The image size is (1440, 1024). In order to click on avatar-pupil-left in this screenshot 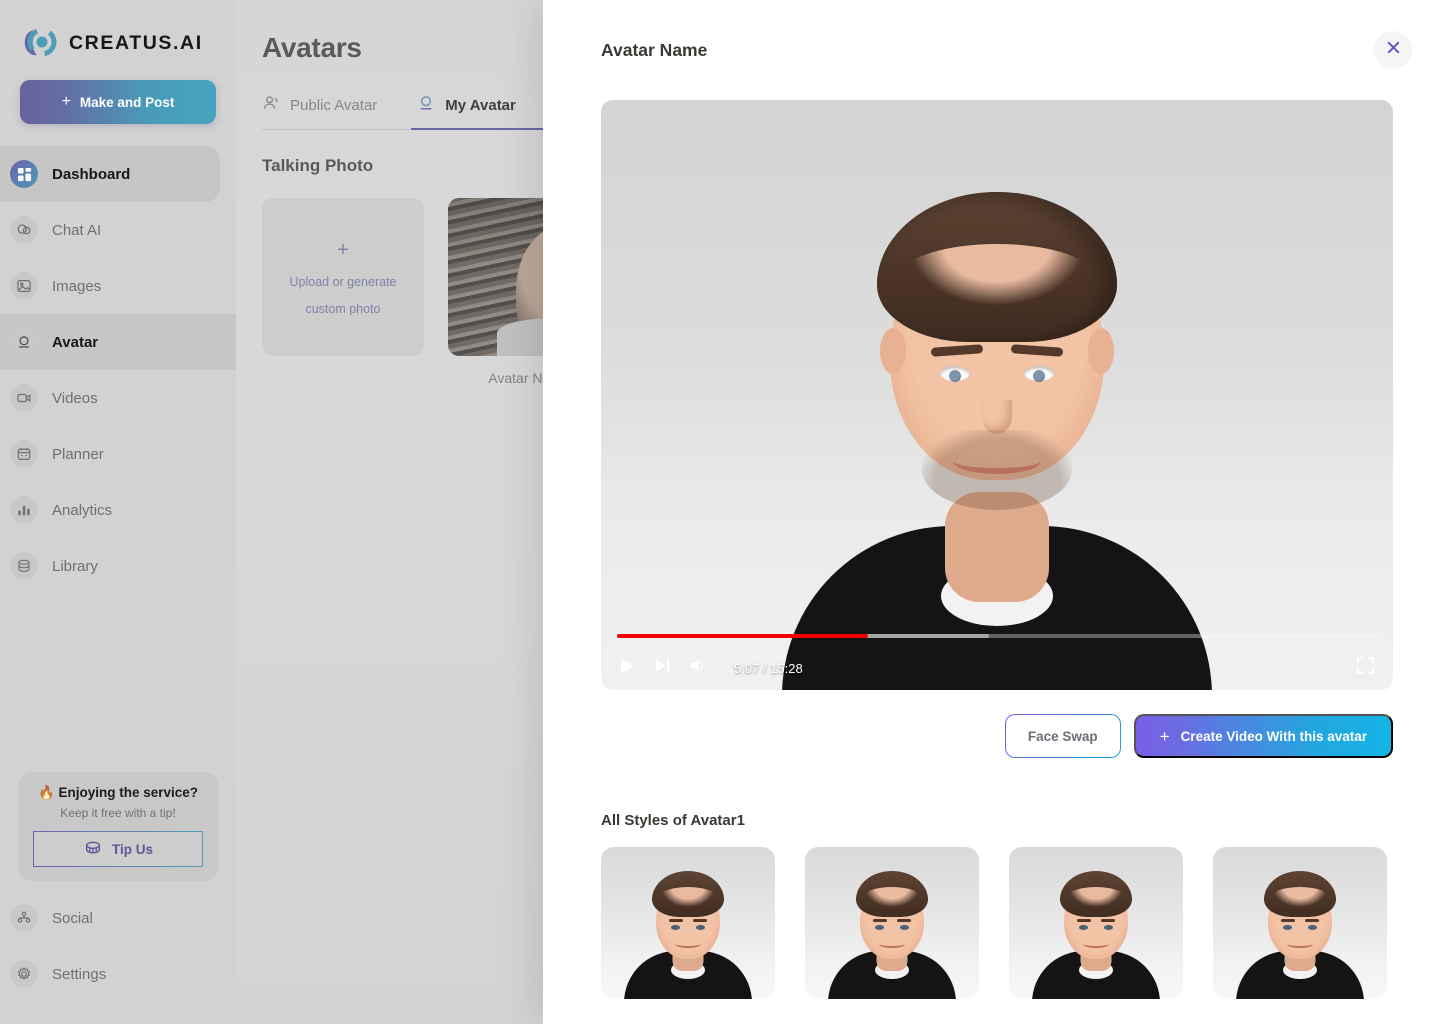, I will do `click(955, 376)`.